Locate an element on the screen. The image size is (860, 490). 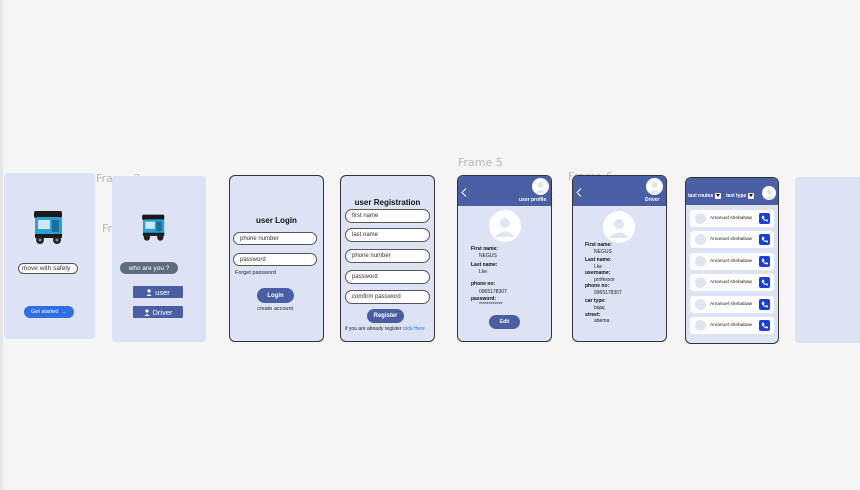
who-are-you-label: who are you ? is located at coordinates (149, 268).